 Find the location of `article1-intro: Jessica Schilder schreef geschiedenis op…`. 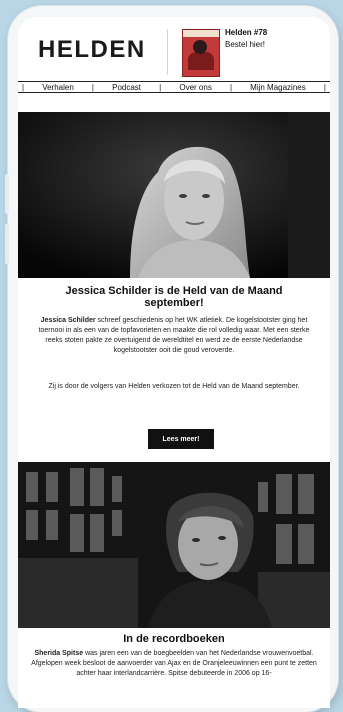

article1-intro: Jessica Schilder schreef geschiedenis op… is located at coordinates (174, 336).